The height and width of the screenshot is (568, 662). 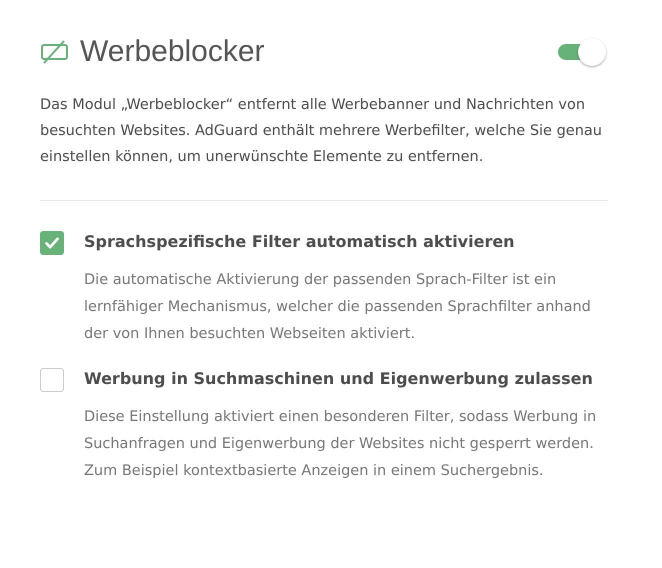 I want to click on option-description: Die automatische Aktivierung der passenden Sprach-Filter ist ein lernfähiger Mechanismus, welcher die passenden Sprachfilter anhand der von Ihnen besuchten Webseiten aktiviert., so click(x=338, y=307).